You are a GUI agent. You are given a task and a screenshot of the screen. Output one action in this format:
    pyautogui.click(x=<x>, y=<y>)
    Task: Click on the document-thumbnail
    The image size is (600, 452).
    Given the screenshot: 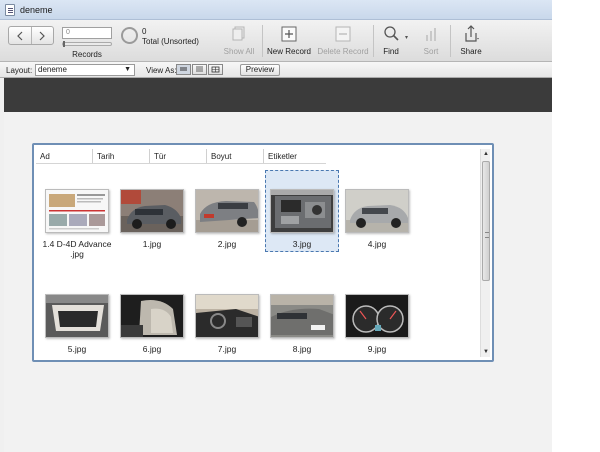 What is the action you would take?
    pyautogui.click(x=77, y=211)
    